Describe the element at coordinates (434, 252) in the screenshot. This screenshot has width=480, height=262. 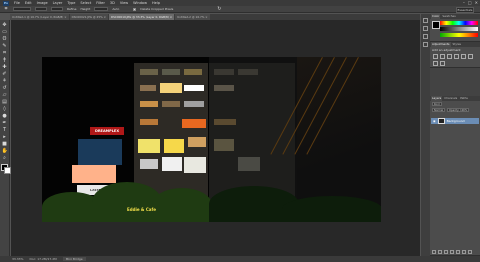
I see `link-icon` at that location.